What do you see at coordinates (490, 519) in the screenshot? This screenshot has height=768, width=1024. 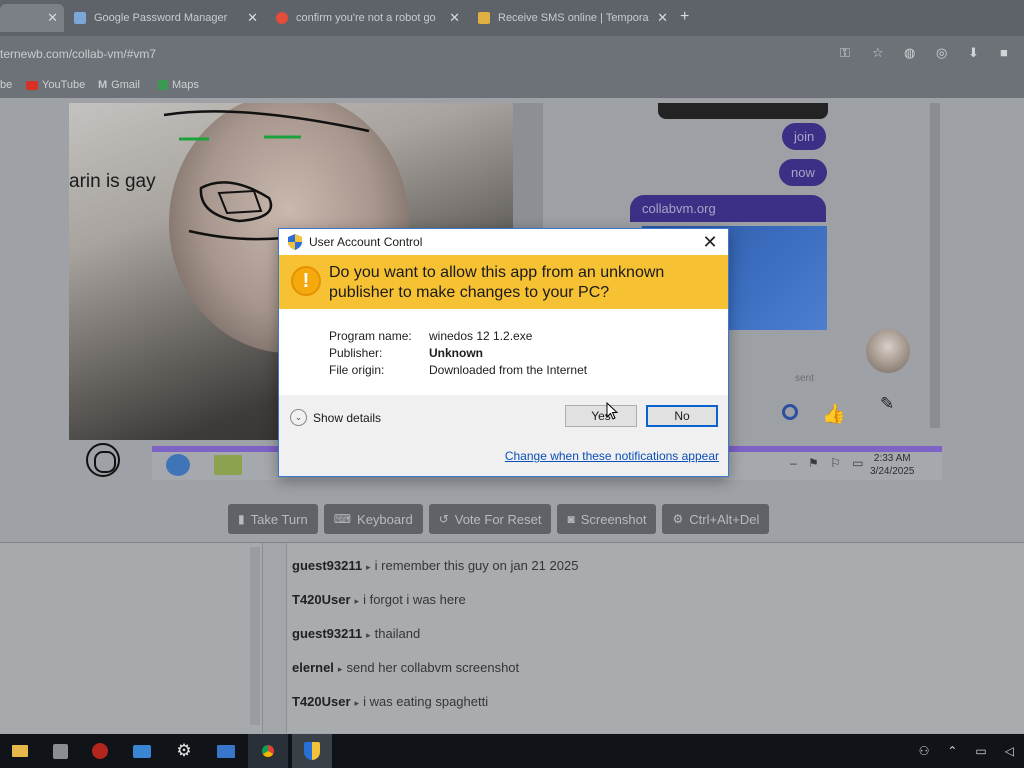 I see `vote-for-reset-button: ↺ Vote For Reset` at bounding box center [490, 519].